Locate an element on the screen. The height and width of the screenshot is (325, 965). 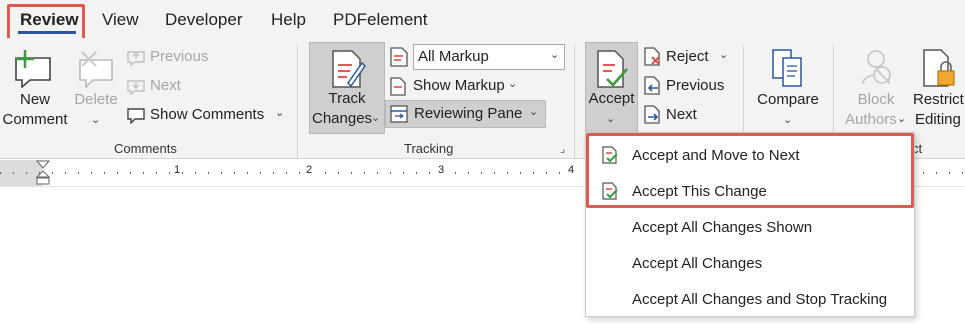
reviewing-pane-label: Reviewing Pane is located at coordinates (468, 113).